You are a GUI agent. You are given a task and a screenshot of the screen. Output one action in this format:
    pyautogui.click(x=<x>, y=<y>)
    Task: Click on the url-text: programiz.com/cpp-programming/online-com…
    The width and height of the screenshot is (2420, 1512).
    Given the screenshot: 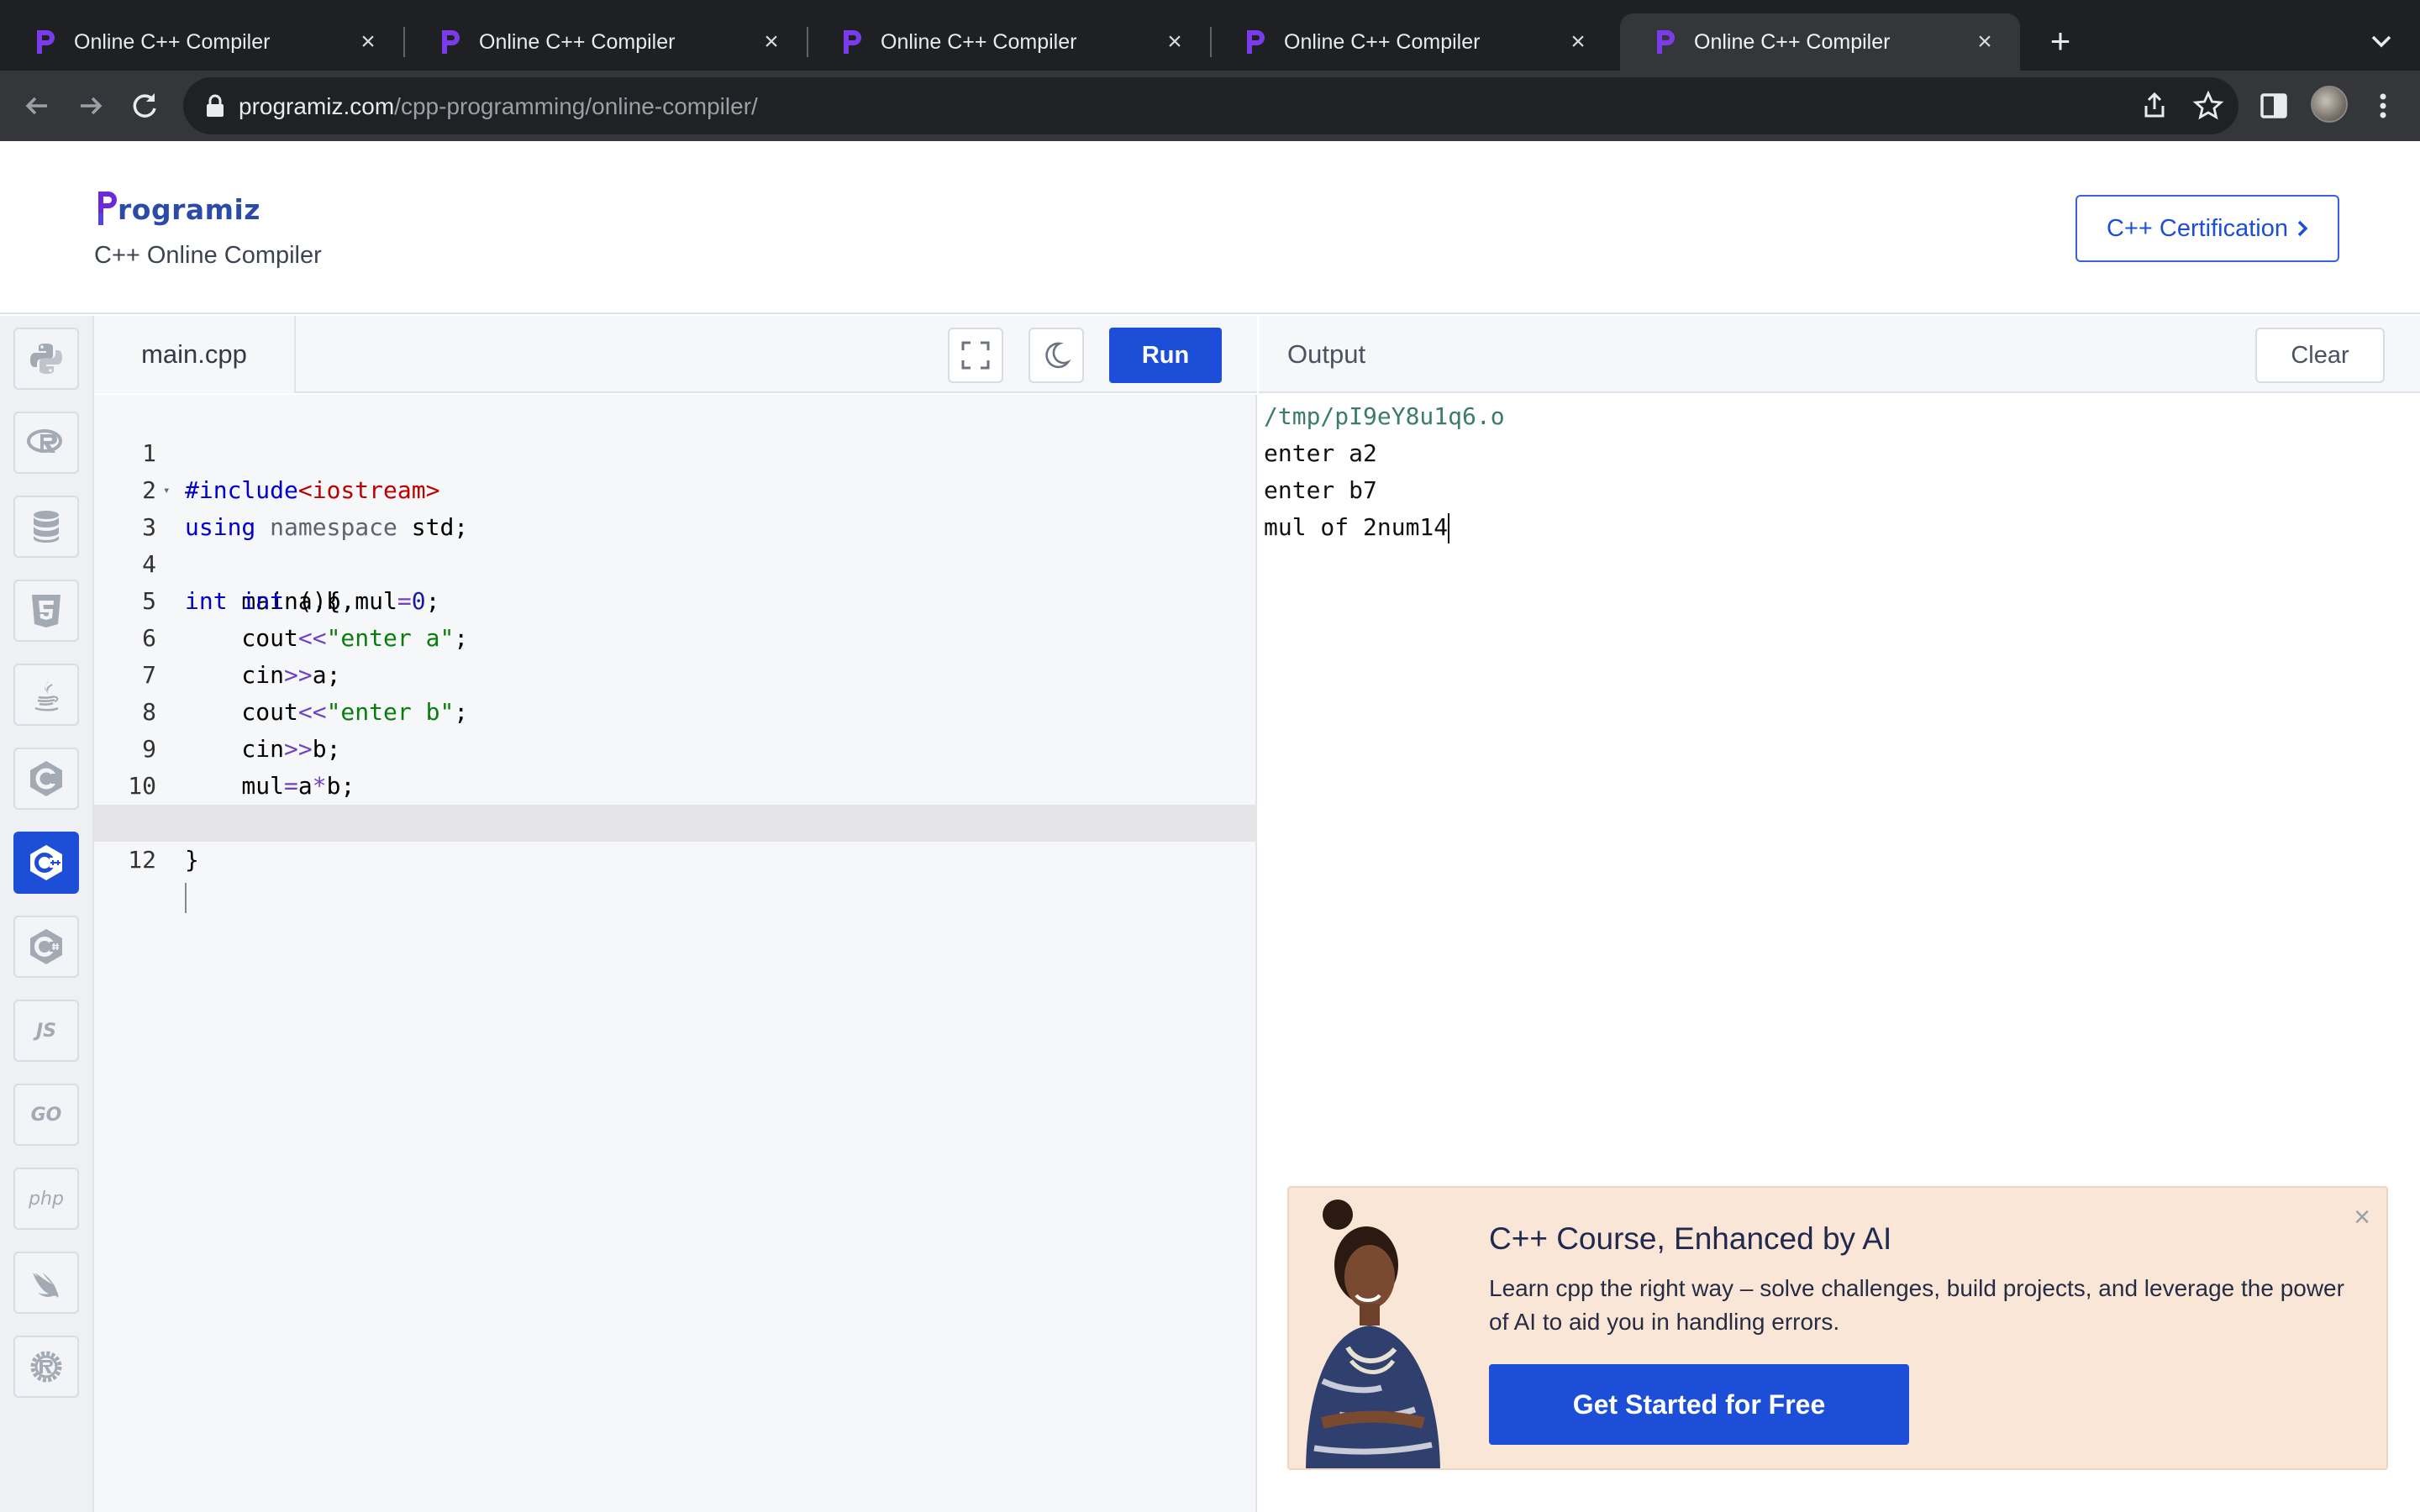 What is the action you would take?
    pyautogui.click(x=498, y=106)
    